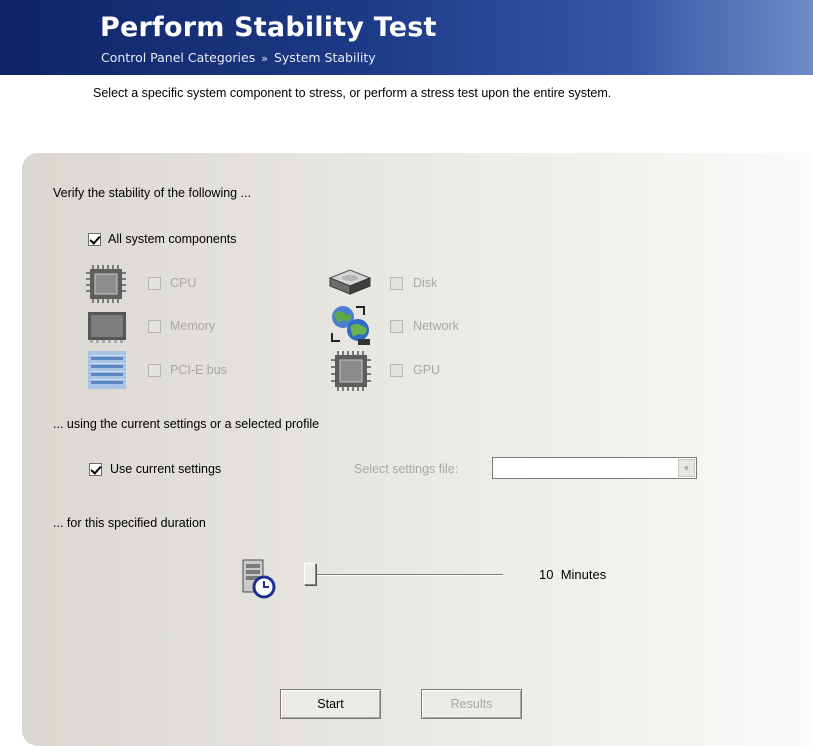 The width and height of the screenshot is (813, 746). Describe the element at coordinates (686, 468) in the screenshot. I see `chevron-down-icon: ▼` at that location.